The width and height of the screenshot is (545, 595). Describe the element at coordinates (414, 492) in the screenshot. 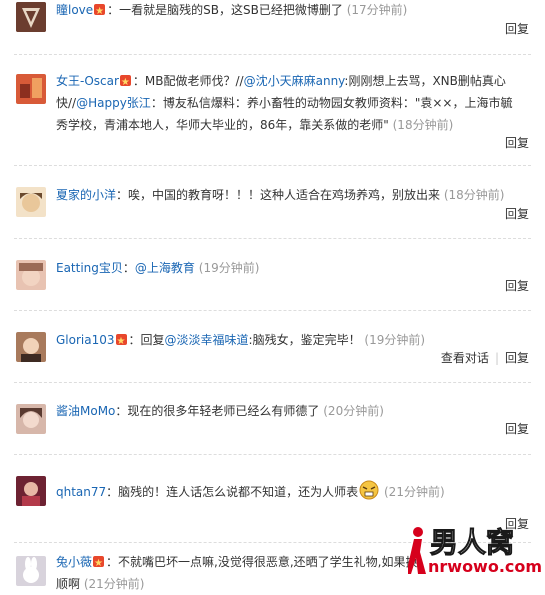

I see `timestamp: (21分钟前)` at that location.